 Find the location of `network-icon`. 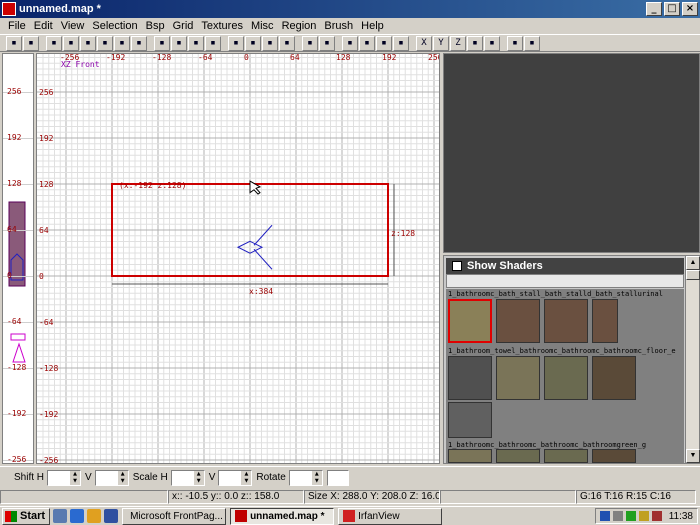

network-icon is located at coordinates (604, 516).